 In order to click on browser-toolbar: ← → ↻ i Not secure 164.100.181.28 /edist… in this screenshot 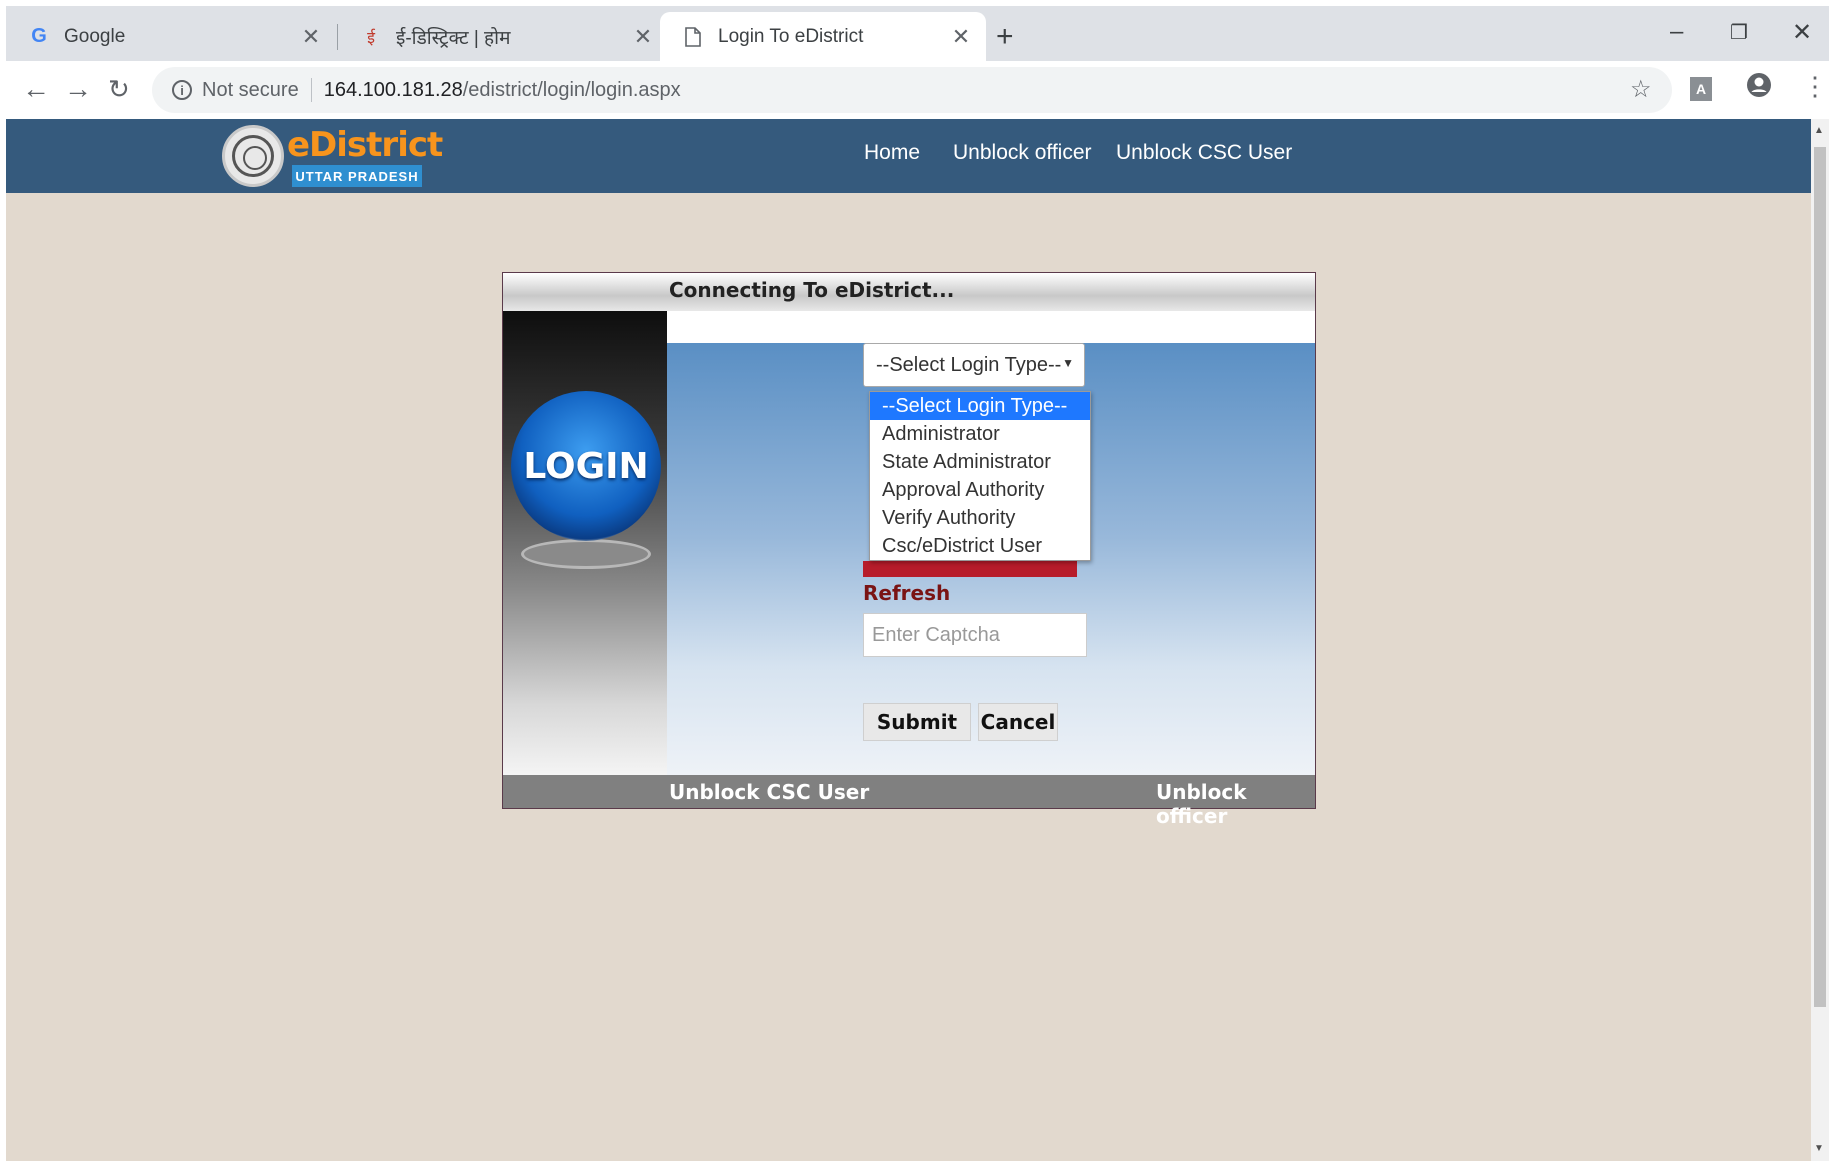, I will do `click(917, 90)`.